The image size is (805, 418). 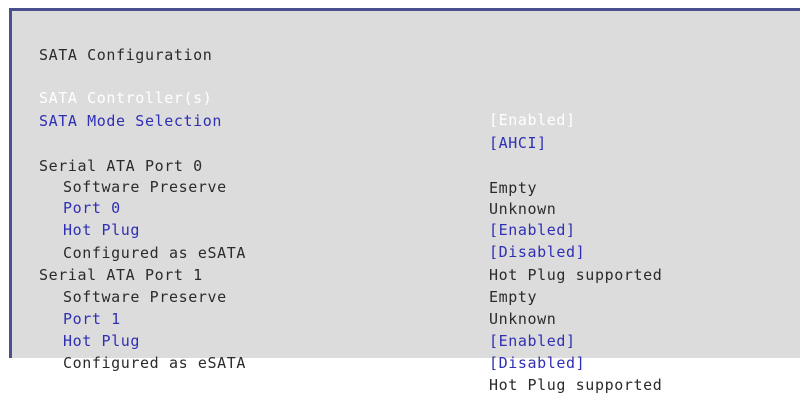 I want to click on setting-port1-hotplug: Hot Plug [Disabled], so click(x=406, y=340).